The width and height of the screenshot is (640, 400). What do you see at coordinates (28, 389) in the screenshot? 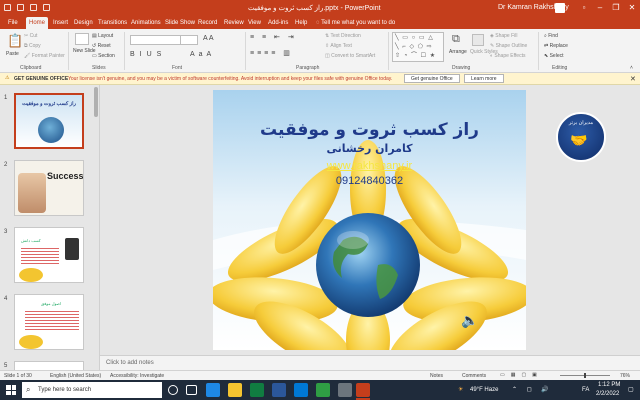
I see `search-icon: ⌕` at bounding box center [28, 389].